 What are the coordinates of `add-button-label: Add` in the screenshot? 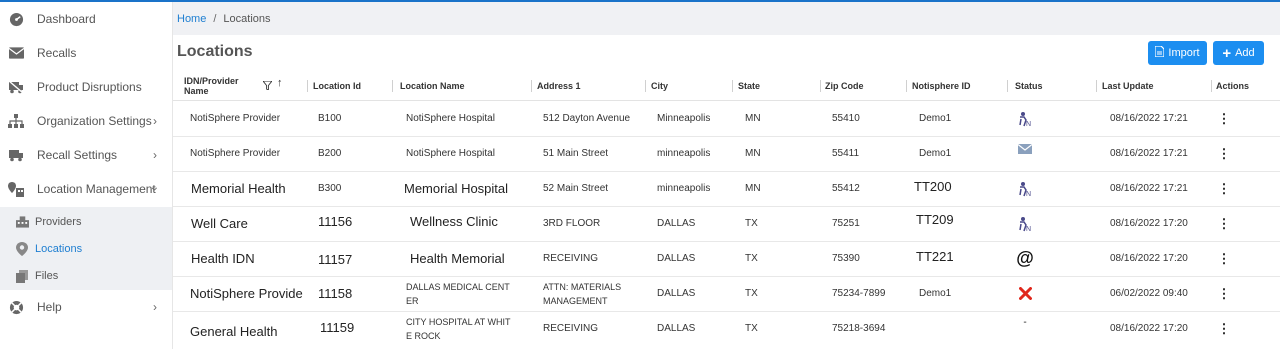 It's located at (1245, 53).